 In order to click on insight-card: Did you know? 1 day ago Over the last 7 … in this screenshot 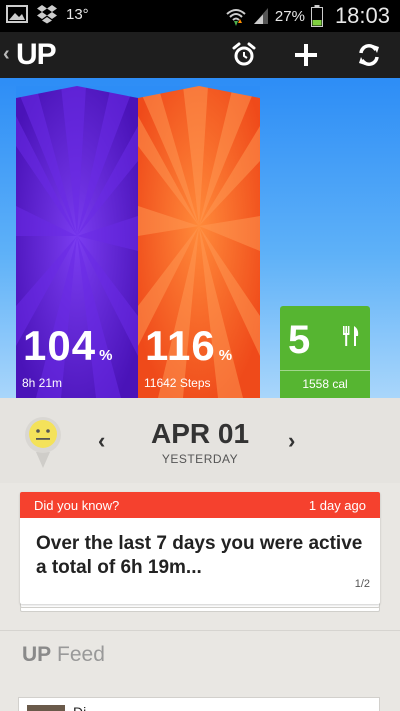, I will do `click(200, 548)`.